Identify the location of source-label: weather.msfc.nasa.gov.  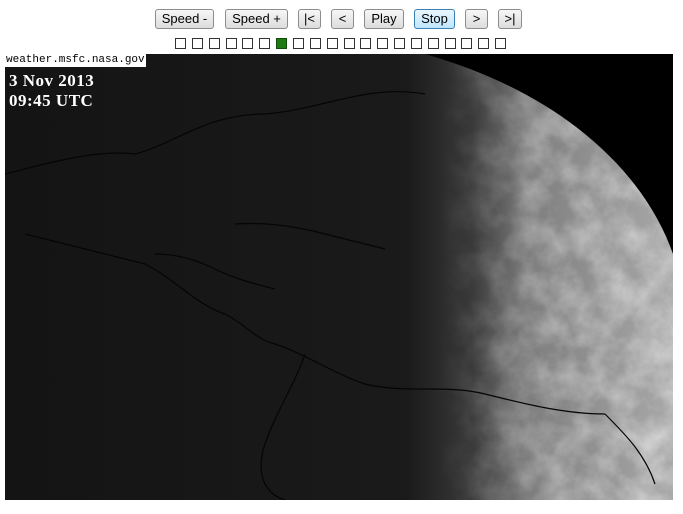
(75, 60).